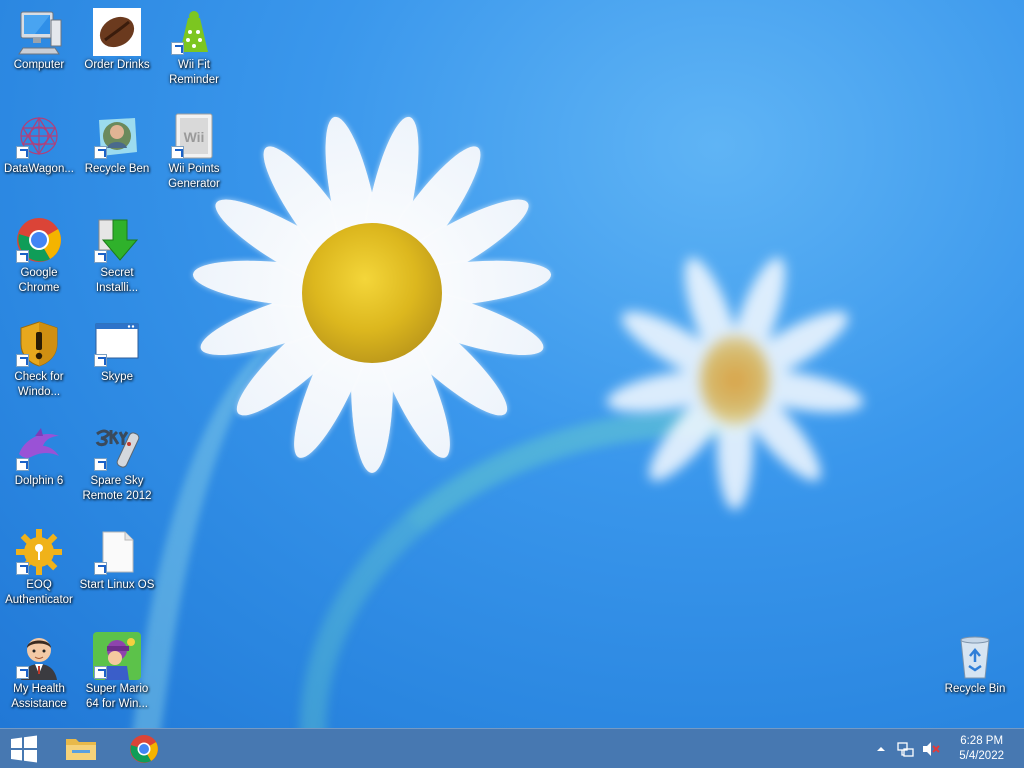 This screenshot has height=768, width=1024. I want to click on taskbar-chrome, so click(144, 748).